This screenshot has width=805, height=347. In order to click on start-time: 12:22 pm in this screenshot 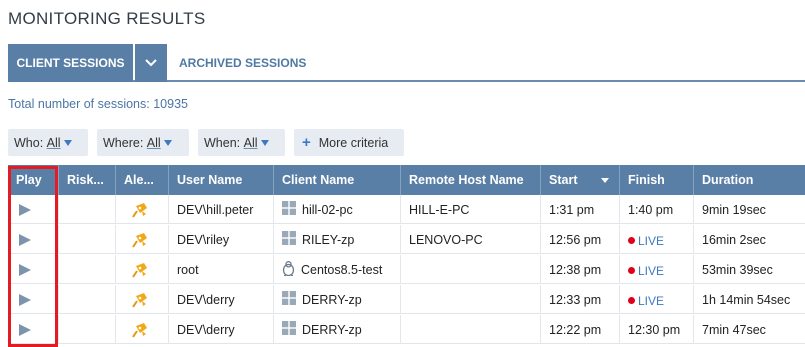, I will do `click(575, 329)`.